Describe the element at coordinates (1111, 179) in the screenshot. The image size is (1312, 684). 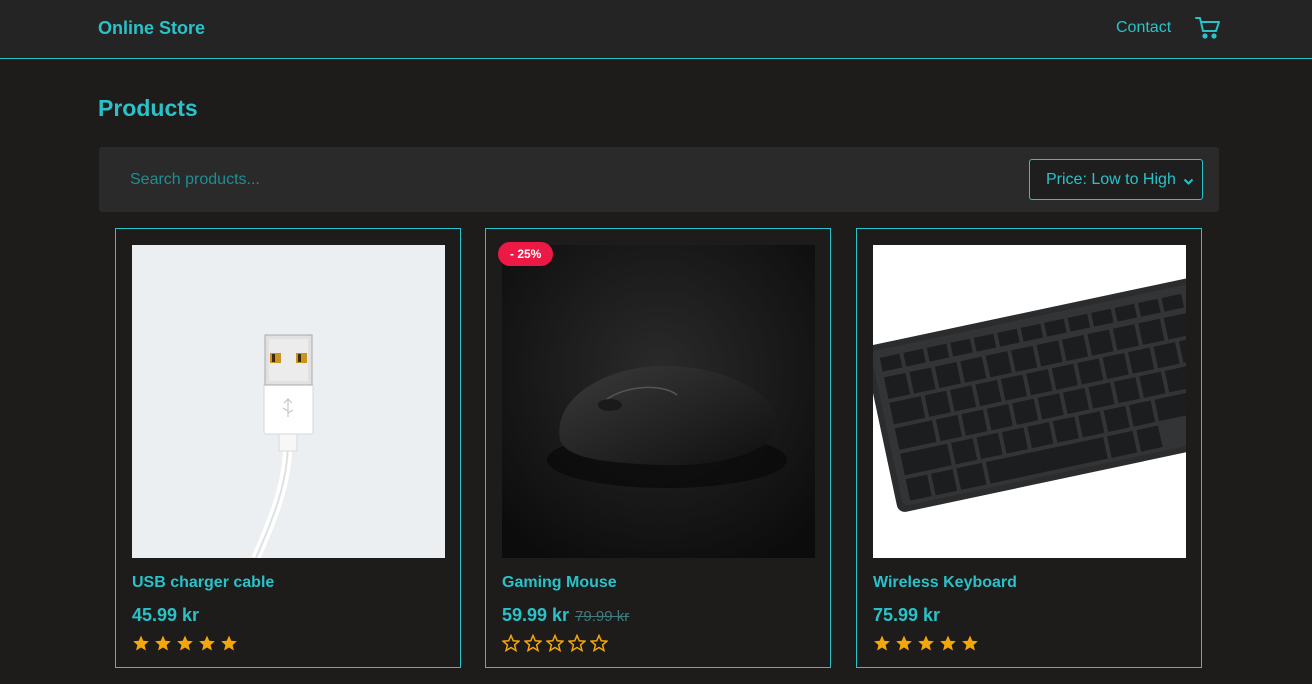
I see `sort-select-label: Price: Low to High` at that location.